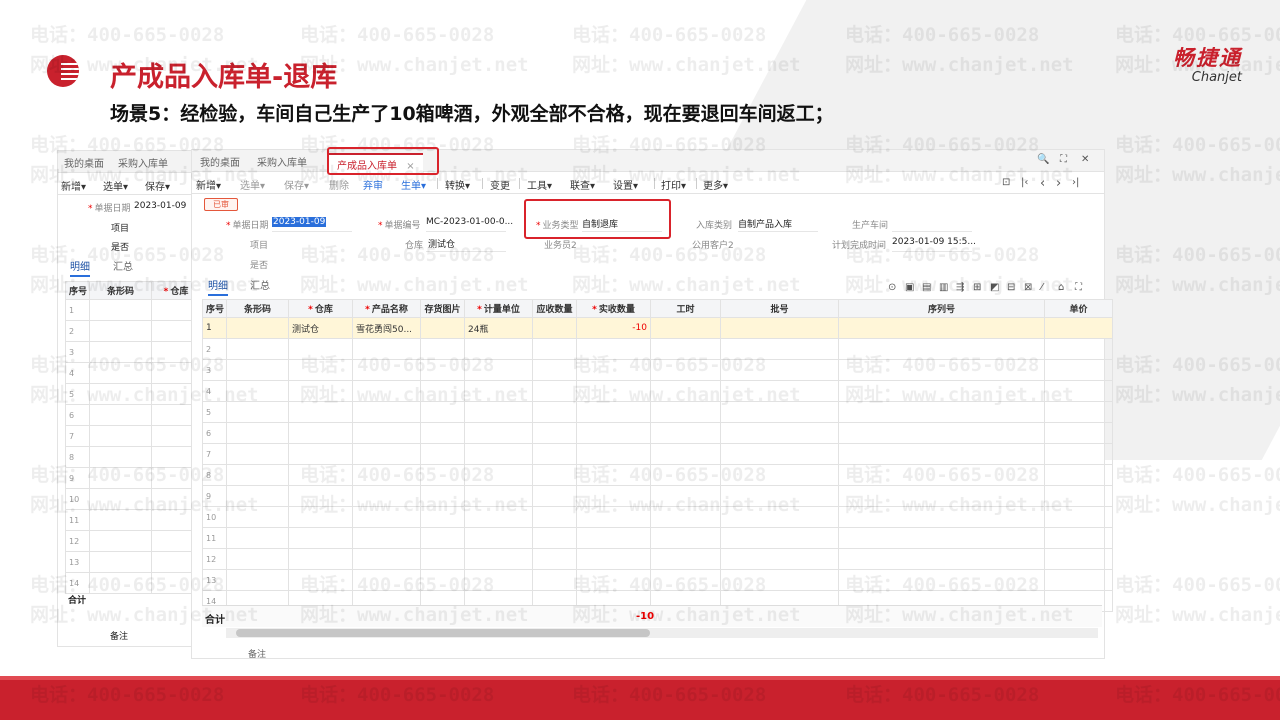  I want to click on doc-date-input: 2023-01-09, so click(299, 222).